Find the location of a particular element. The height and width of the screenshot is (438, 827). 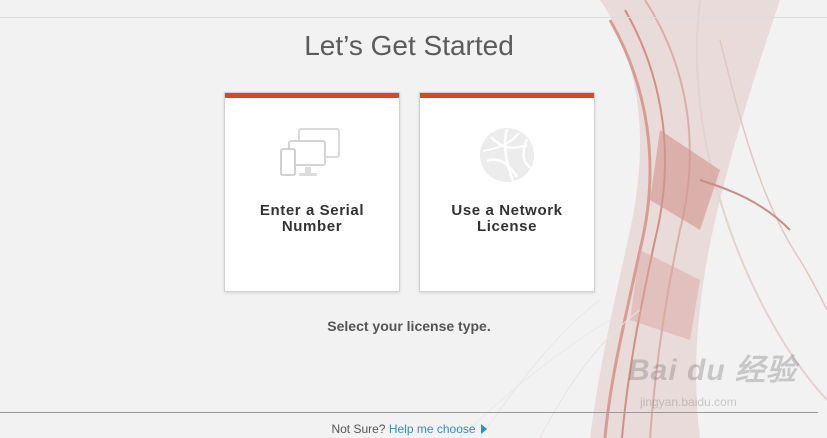

not-sure-text: Not Sure? is located at coordinates (358, 429).